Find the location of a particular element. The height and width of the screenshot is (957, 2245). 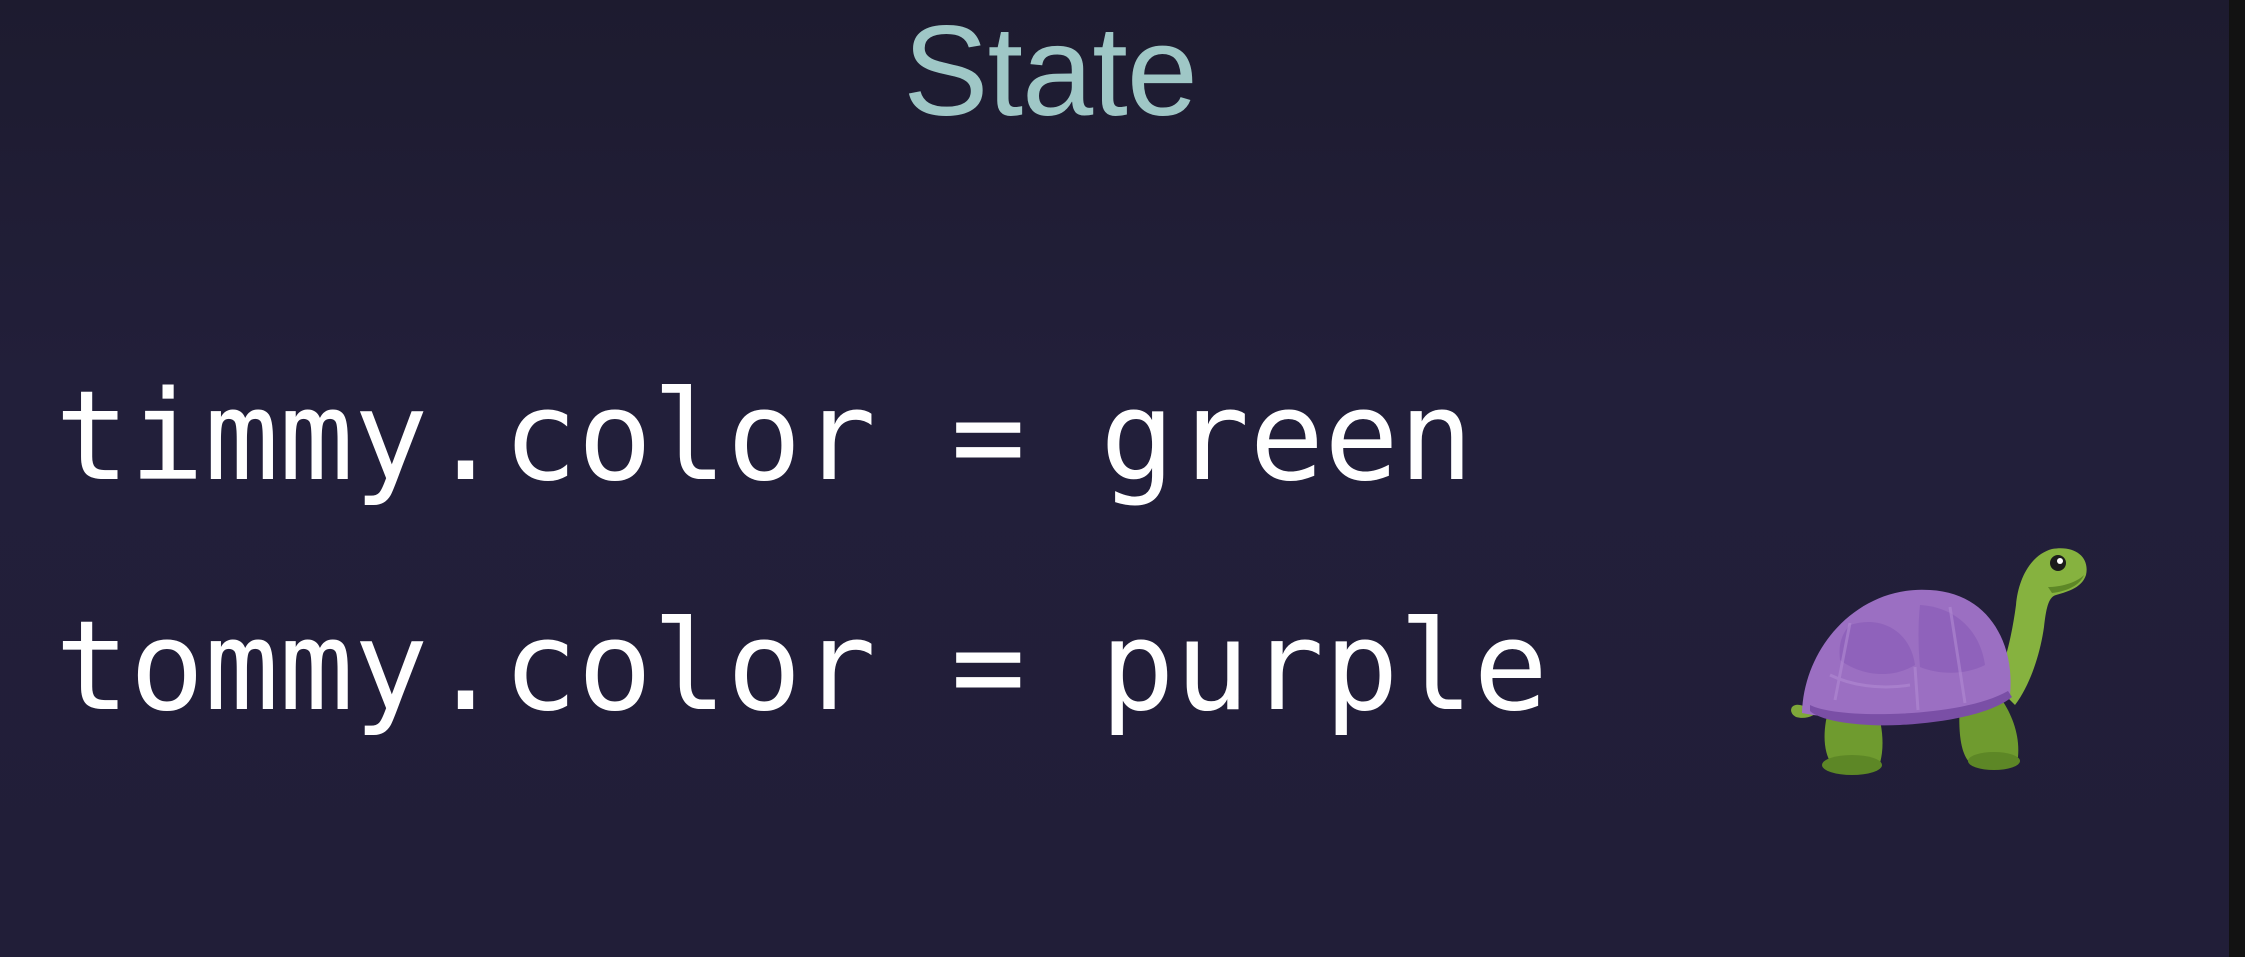

code-line-tommy: tommy.color = purple is located at coordinates (802, 667).